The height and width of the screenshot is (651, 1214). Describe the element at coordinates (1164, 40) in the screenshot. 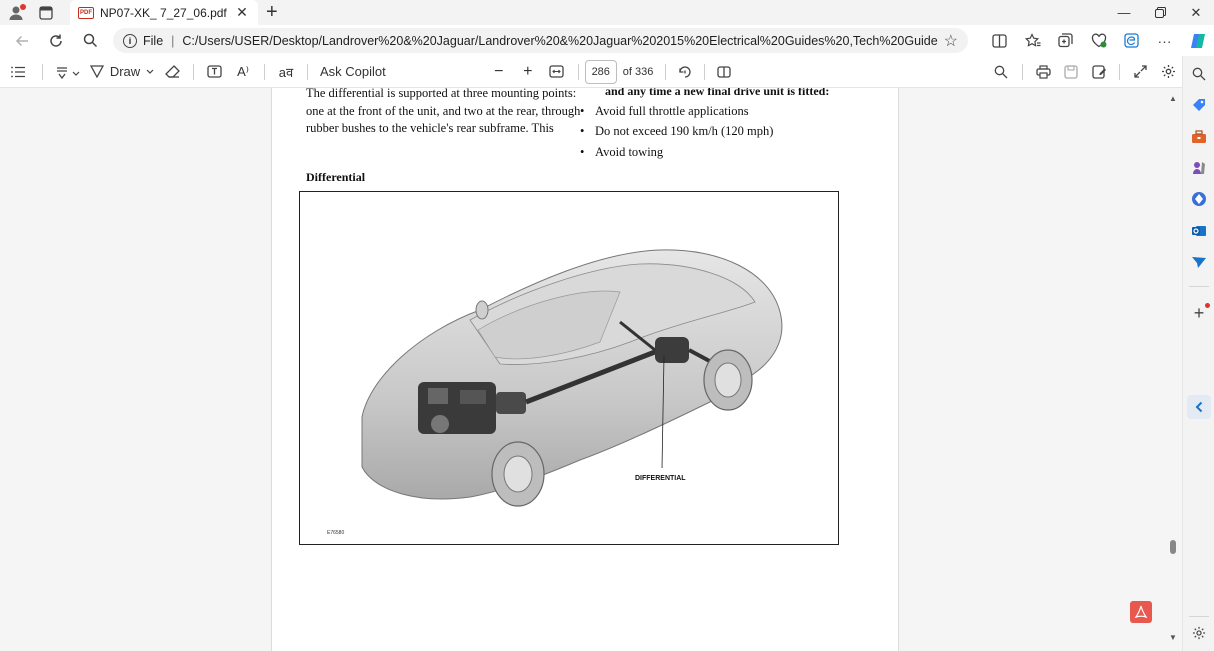

I see `more-options-button: ···` at that location.